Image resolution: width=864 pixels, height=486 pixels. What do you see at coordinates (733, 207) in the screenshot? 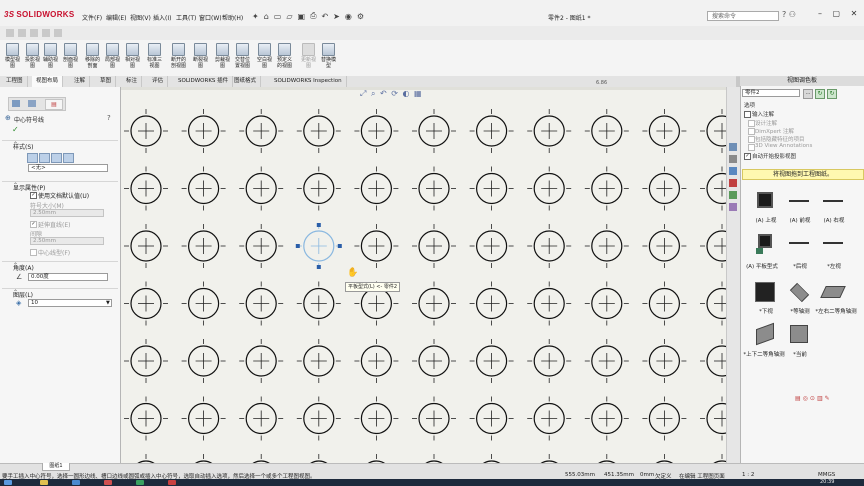
I see `custom-properties-tab-icon` at bounding box center [733, 207].